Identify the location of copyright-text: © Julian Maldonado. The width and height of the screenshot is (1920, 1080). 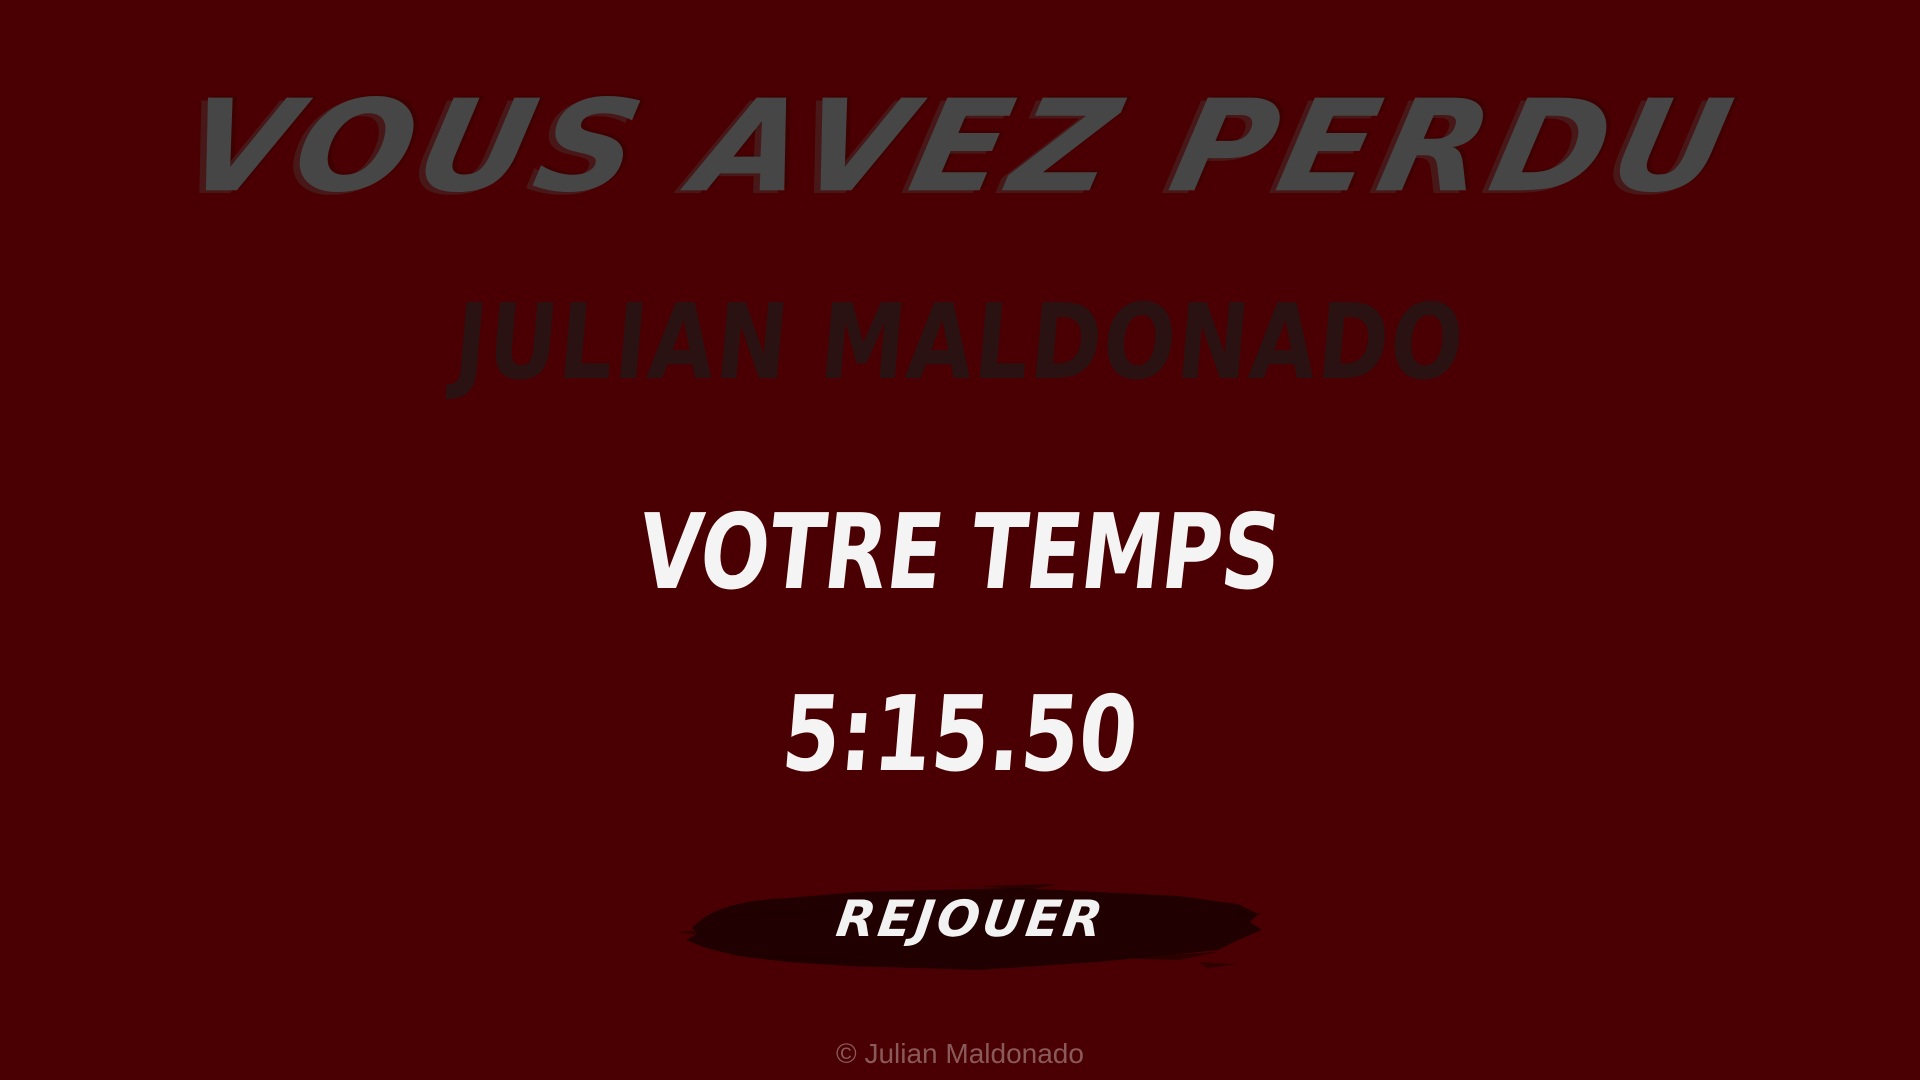
(960, 1053).